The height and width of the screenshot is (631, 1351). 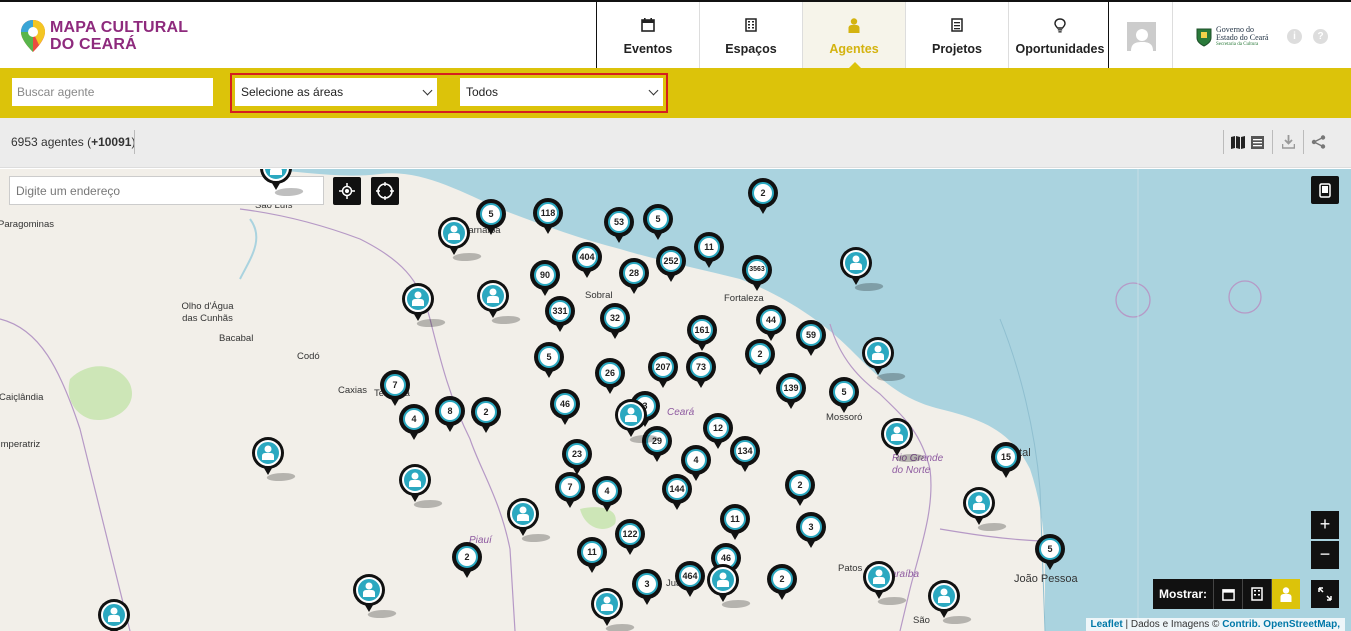 I want to click on crosshair-icon, so click(x=347, y=191).